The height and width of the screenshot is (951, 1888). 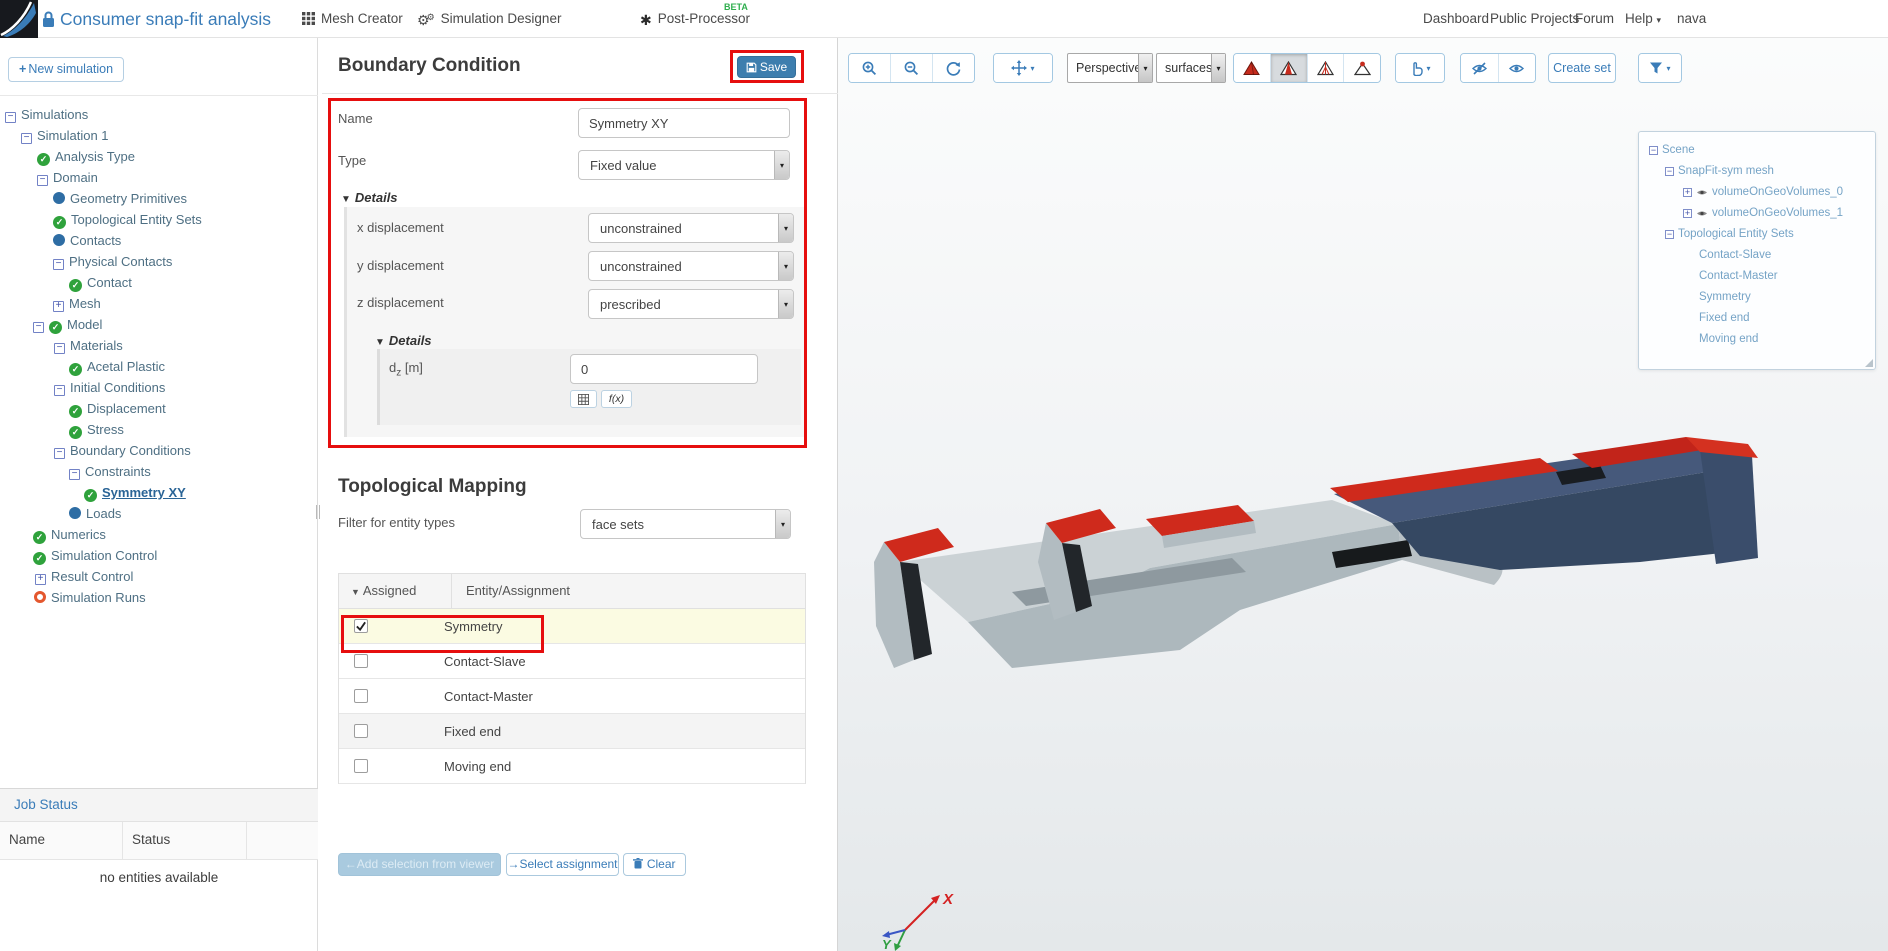 What do you see at coordinates (66, 69) in the screenshot?
I see `new-simulation-button: + New simulation` at bounding box center [66, 69].